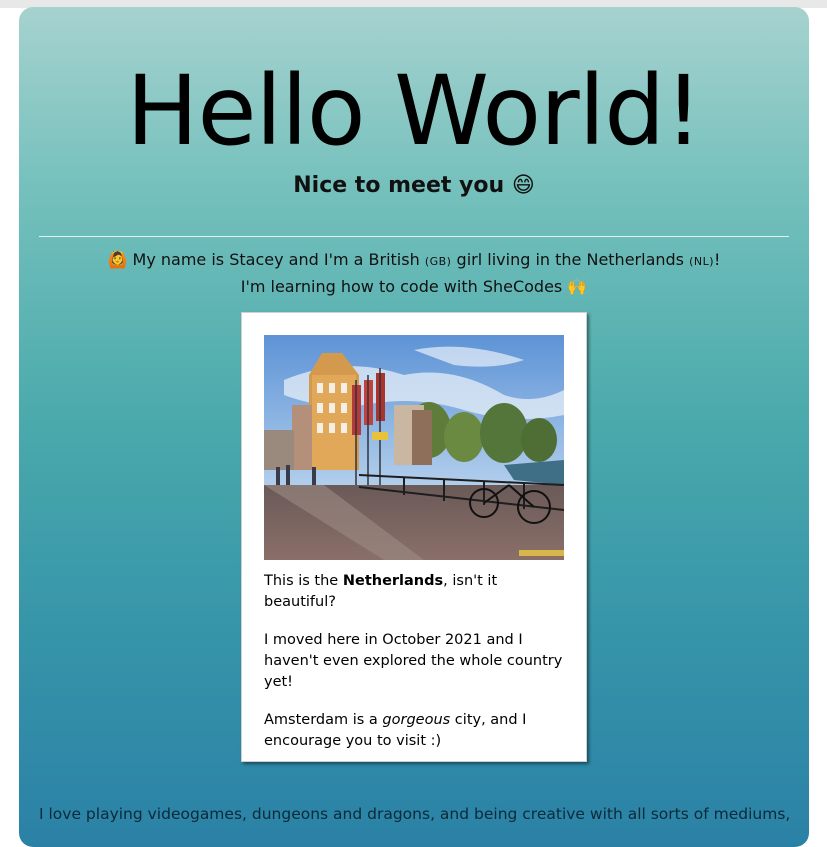 This screenshot has width=827, height=847. I want to click on intro-line-2: I'm learning how to code with SheCodes 🙌, so click(414, 286).